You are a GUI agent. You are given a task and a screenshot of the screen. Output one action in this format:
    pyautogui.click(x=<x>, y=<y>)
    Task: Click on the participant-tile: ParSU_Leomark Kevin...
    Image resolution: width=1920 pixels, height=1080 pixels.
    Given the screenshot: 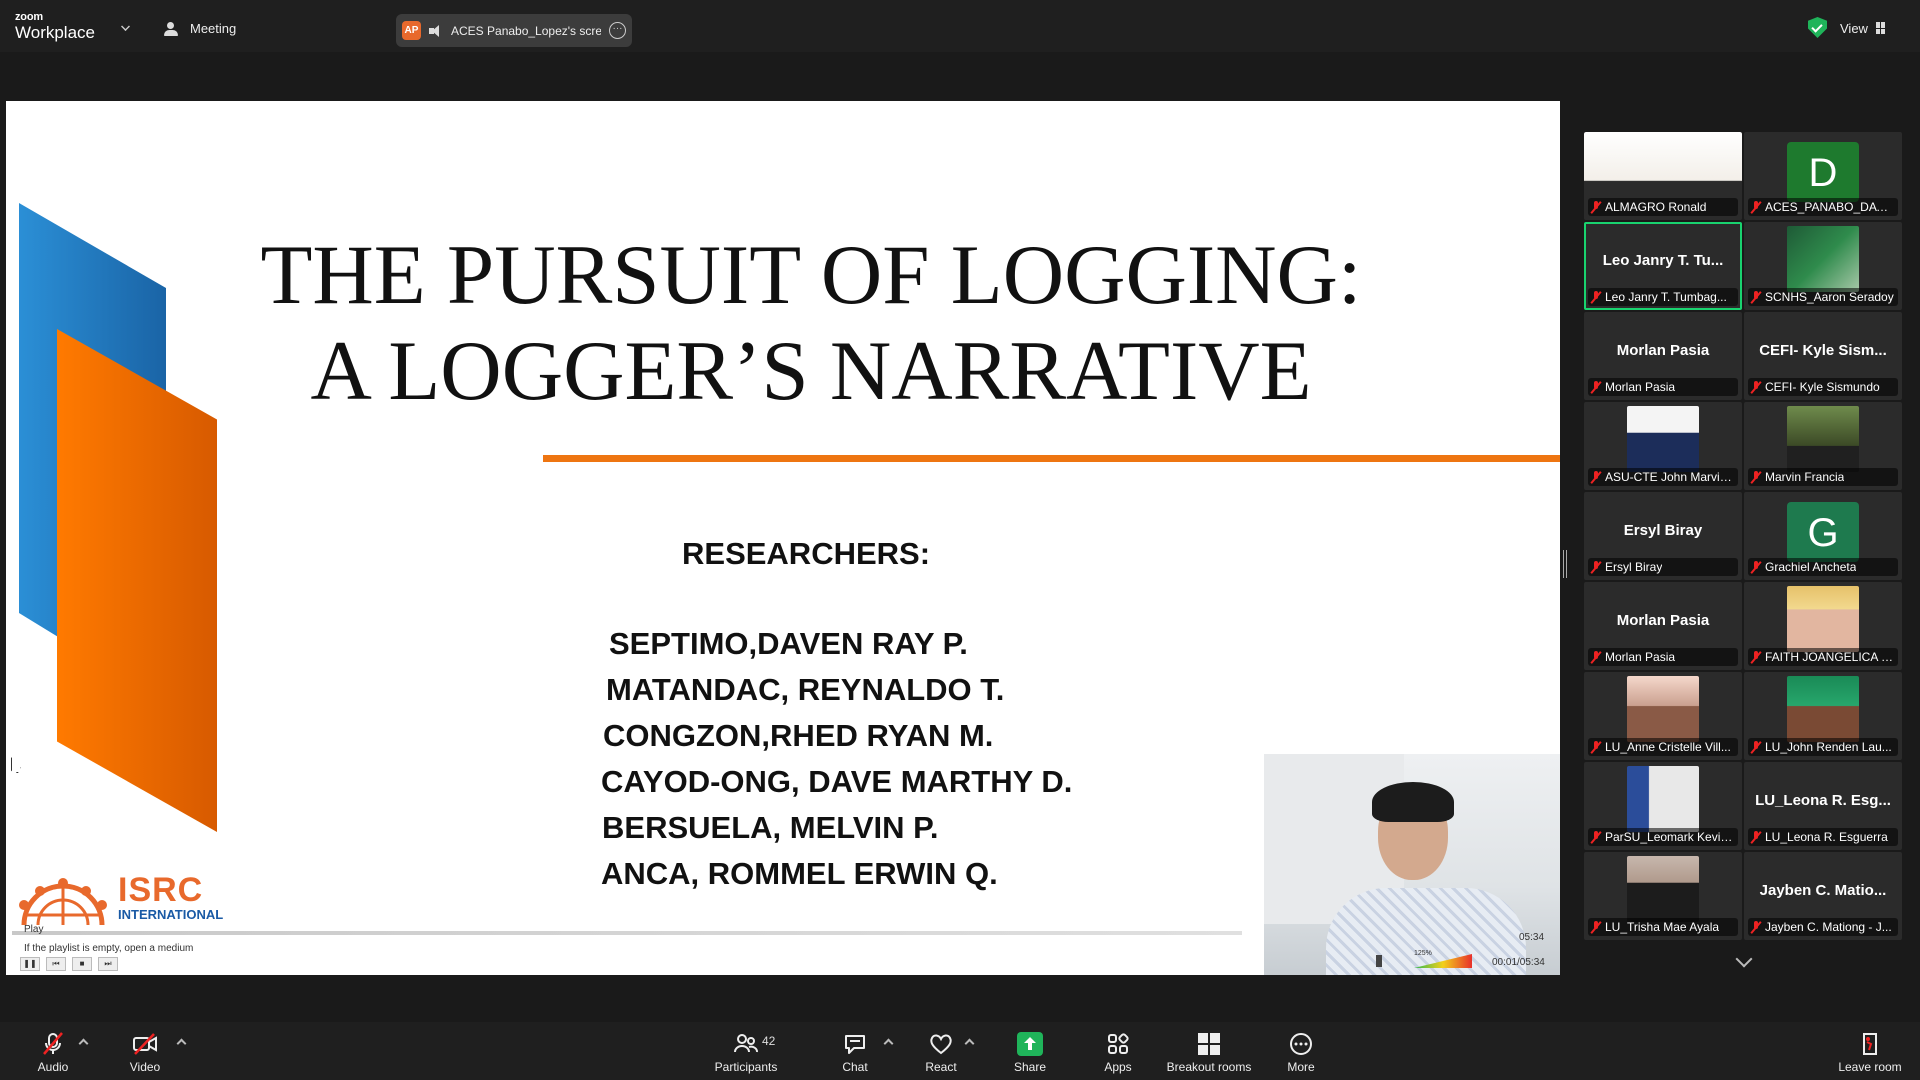 What is the action you would take?
    pyautogui.click(x=1663, y=806)
    